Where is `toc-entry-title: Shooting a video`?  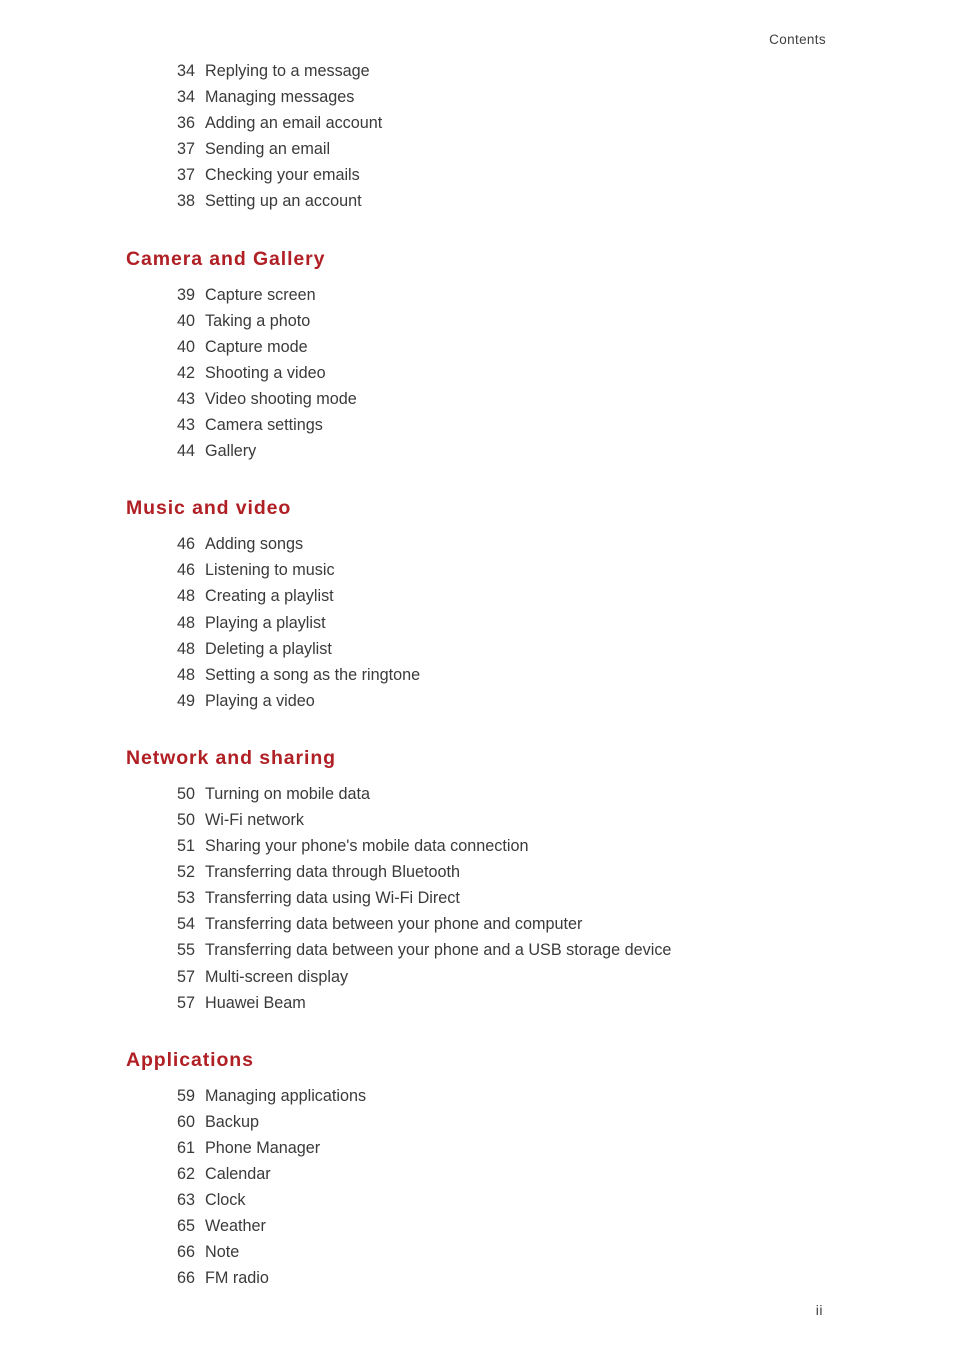 toc-entry-title: Shooting a video is located at coordinates (265, 372).